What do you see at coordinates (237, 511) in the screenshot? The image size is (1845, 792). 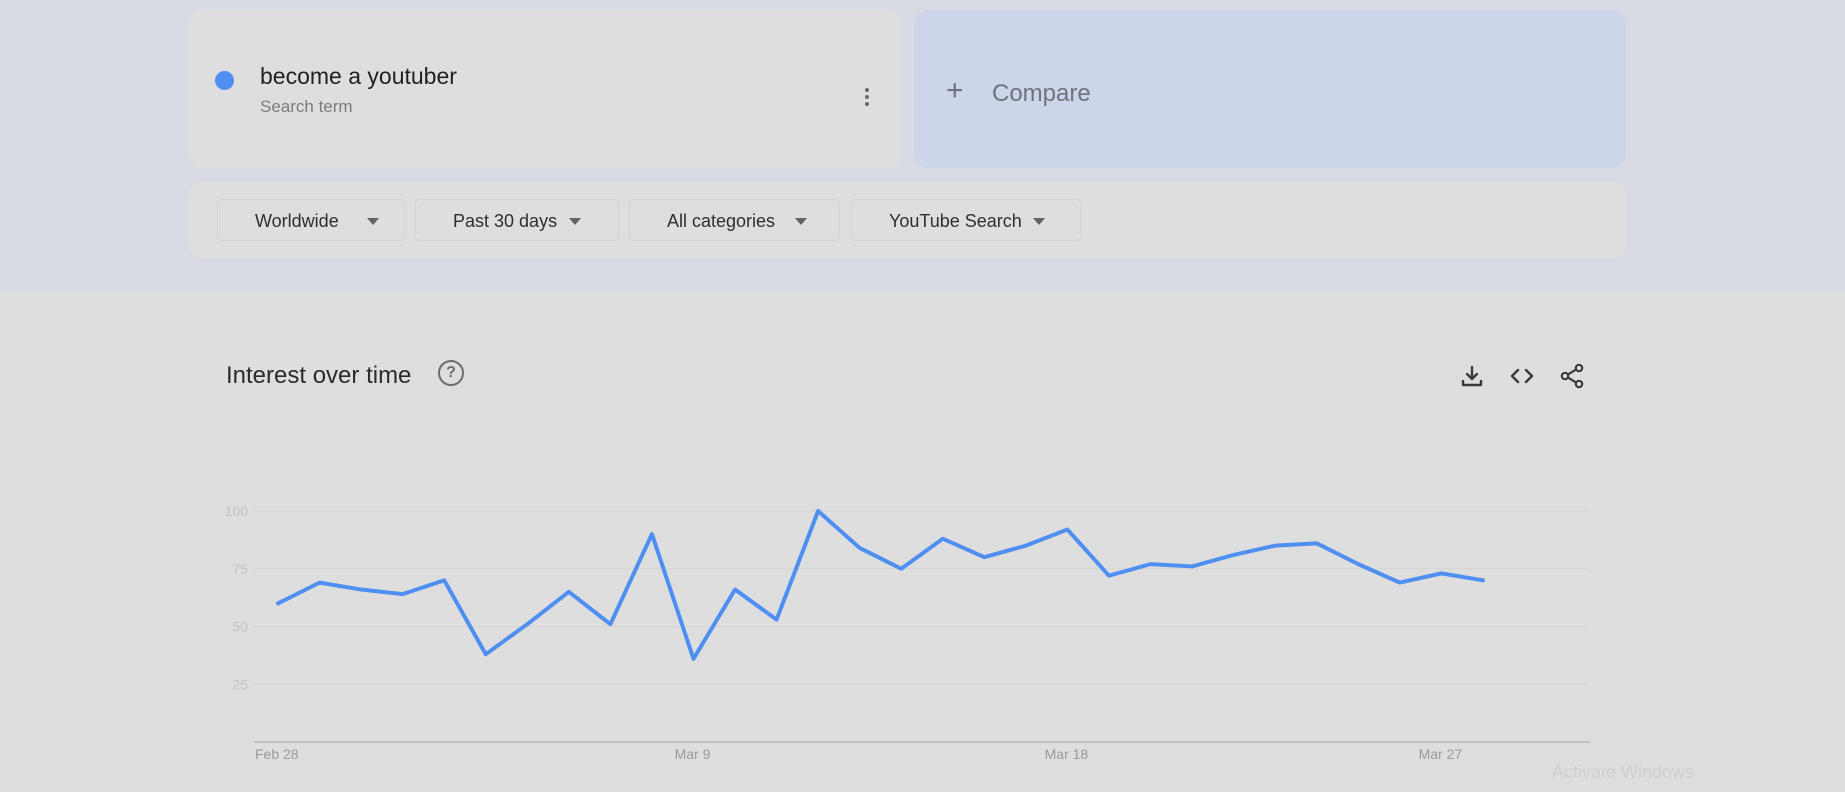 I see `y-tick-label: 100` at bounding box center [237, 511].